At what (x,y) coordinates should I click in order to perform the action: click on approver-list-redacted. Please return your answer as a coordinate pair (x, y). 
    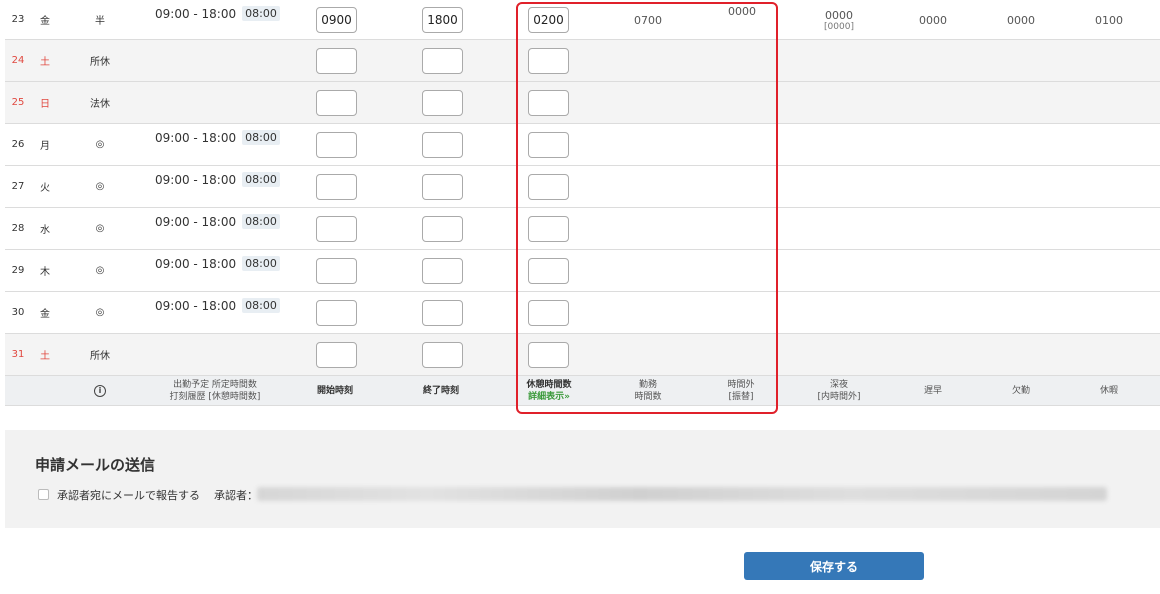
    Looking at the image, I should click on (682, 494).